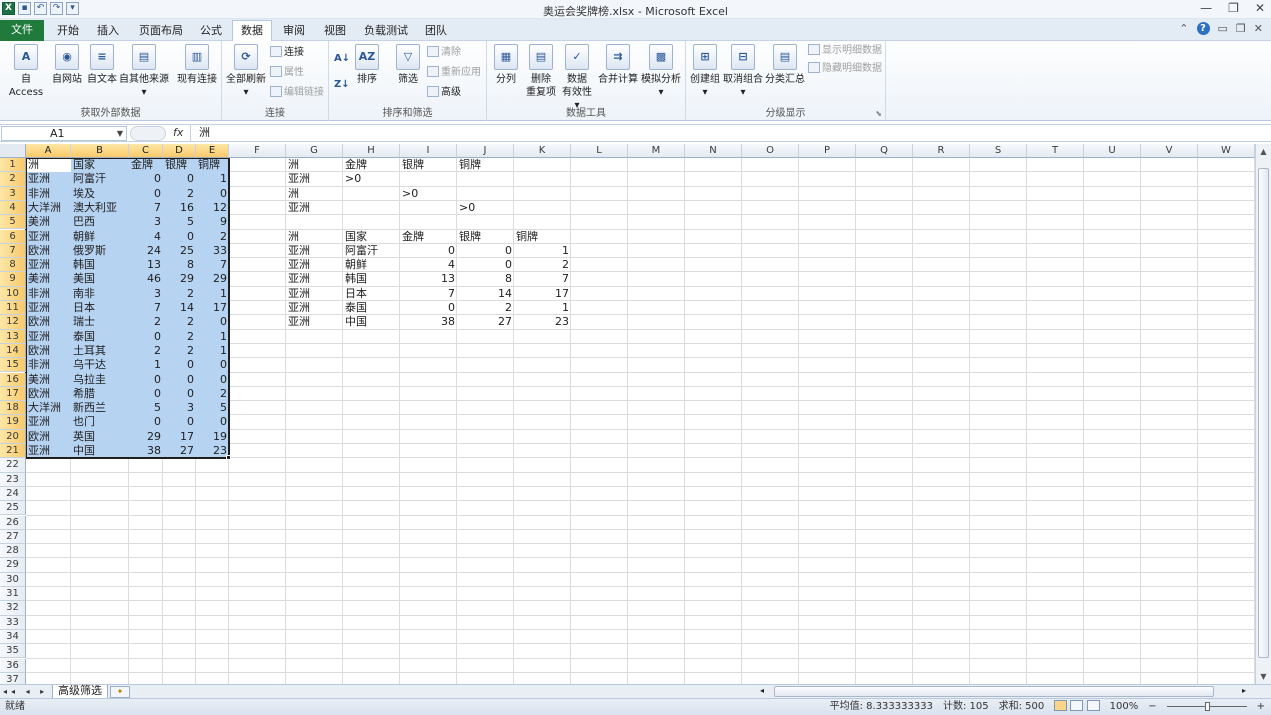 The image size is (1271, 715). What do you see at coordinates (179, 151) in the screenshot?
I see `column-header-d: D` at bounding box center [179, 151].